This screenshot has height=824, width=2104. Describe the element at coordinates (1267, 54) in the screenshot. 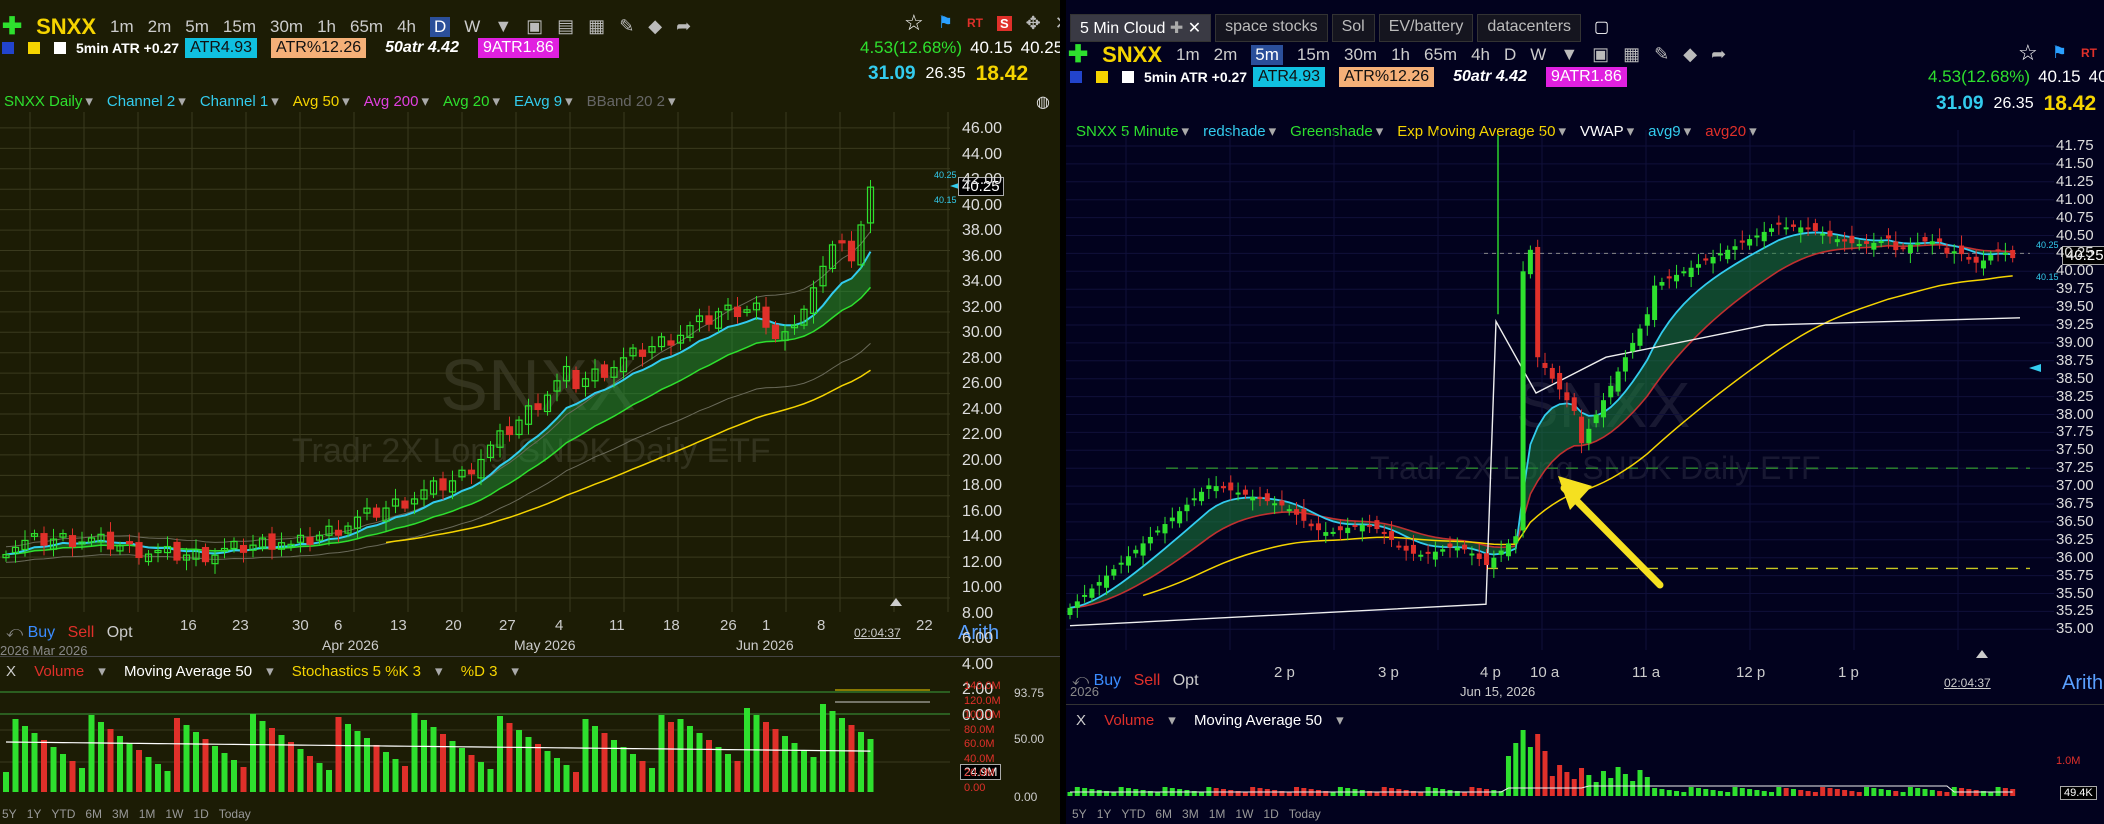

I see `tf-5m: 5m` at that location.